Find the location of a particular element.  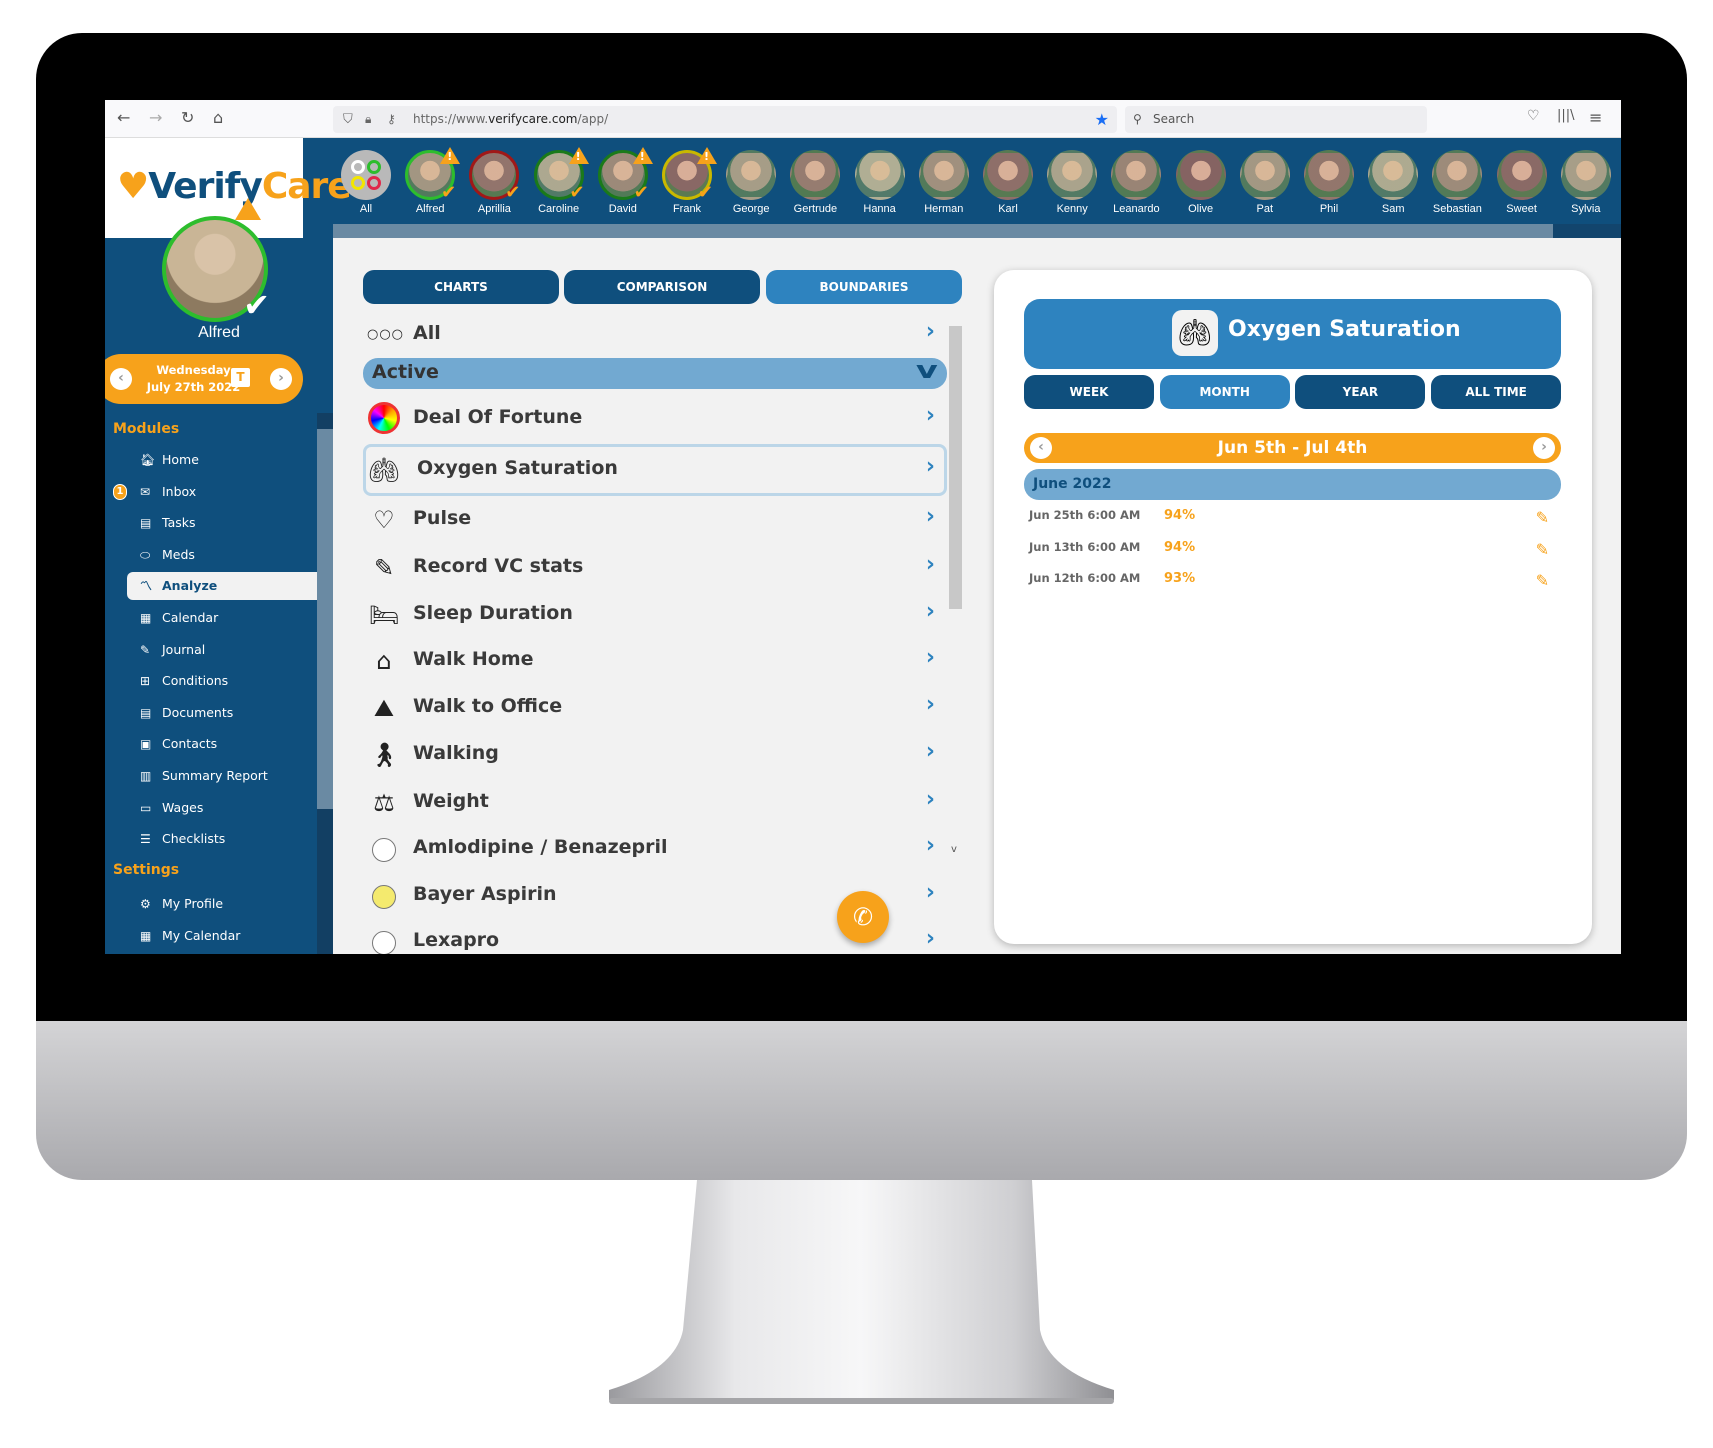

selected-client-avatar: ✔ is located at coordinates (216, 270).